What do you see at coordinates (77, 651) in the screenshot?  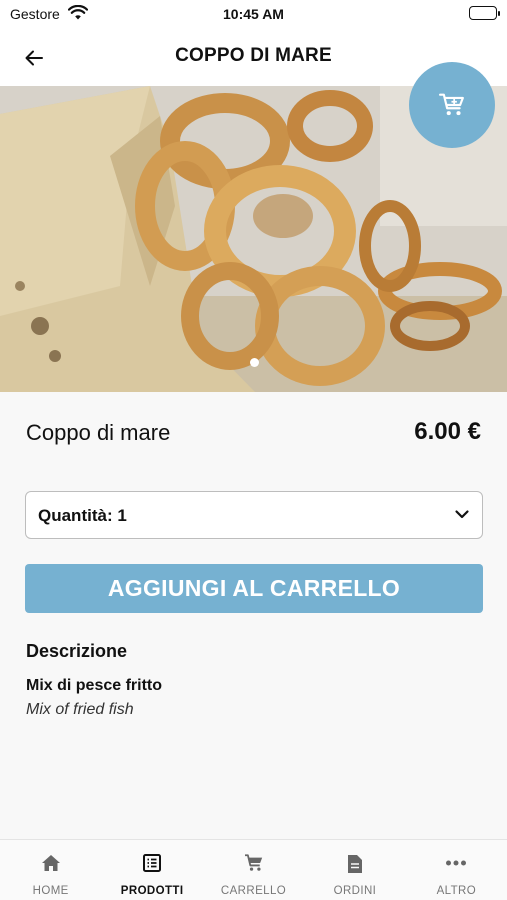 I see `description-heading: Descrizione` at bounding box center [77, 651].